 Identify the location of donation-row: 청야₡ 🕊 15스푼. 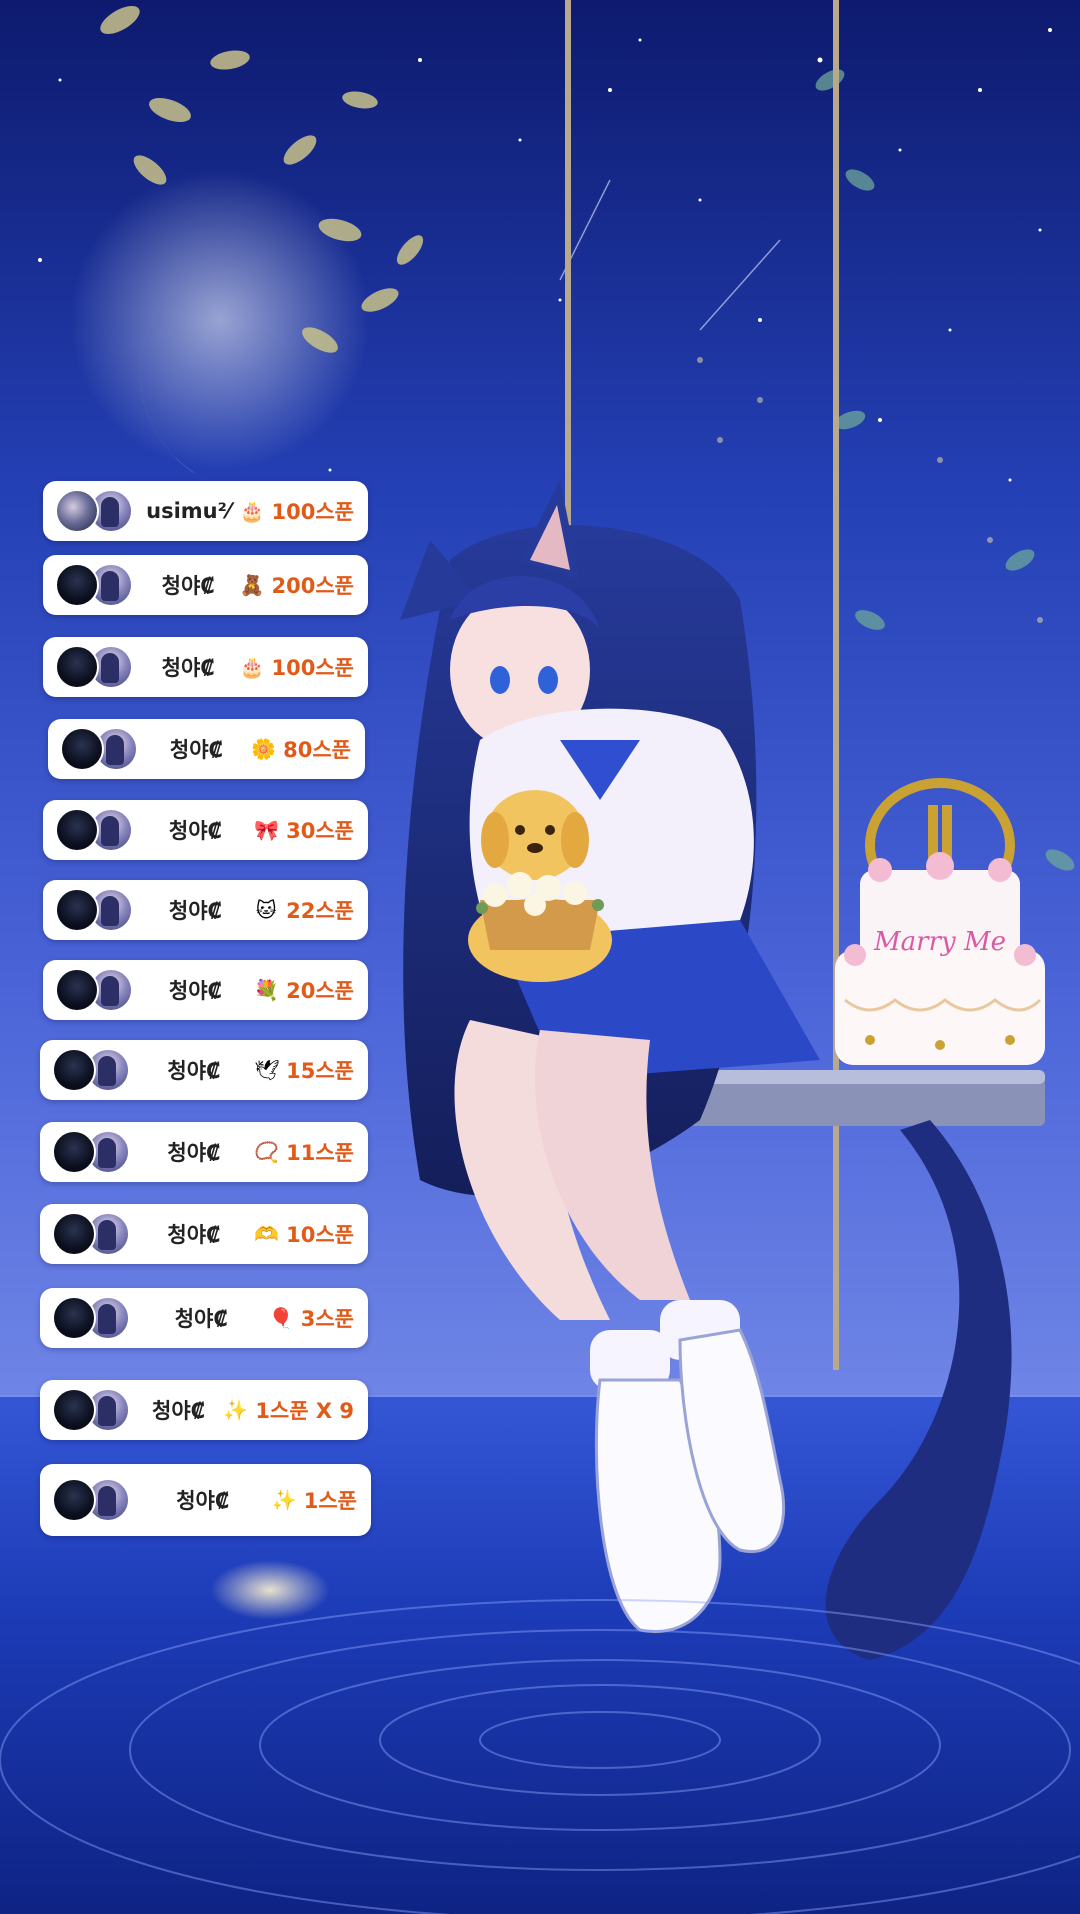
(204, 1070).